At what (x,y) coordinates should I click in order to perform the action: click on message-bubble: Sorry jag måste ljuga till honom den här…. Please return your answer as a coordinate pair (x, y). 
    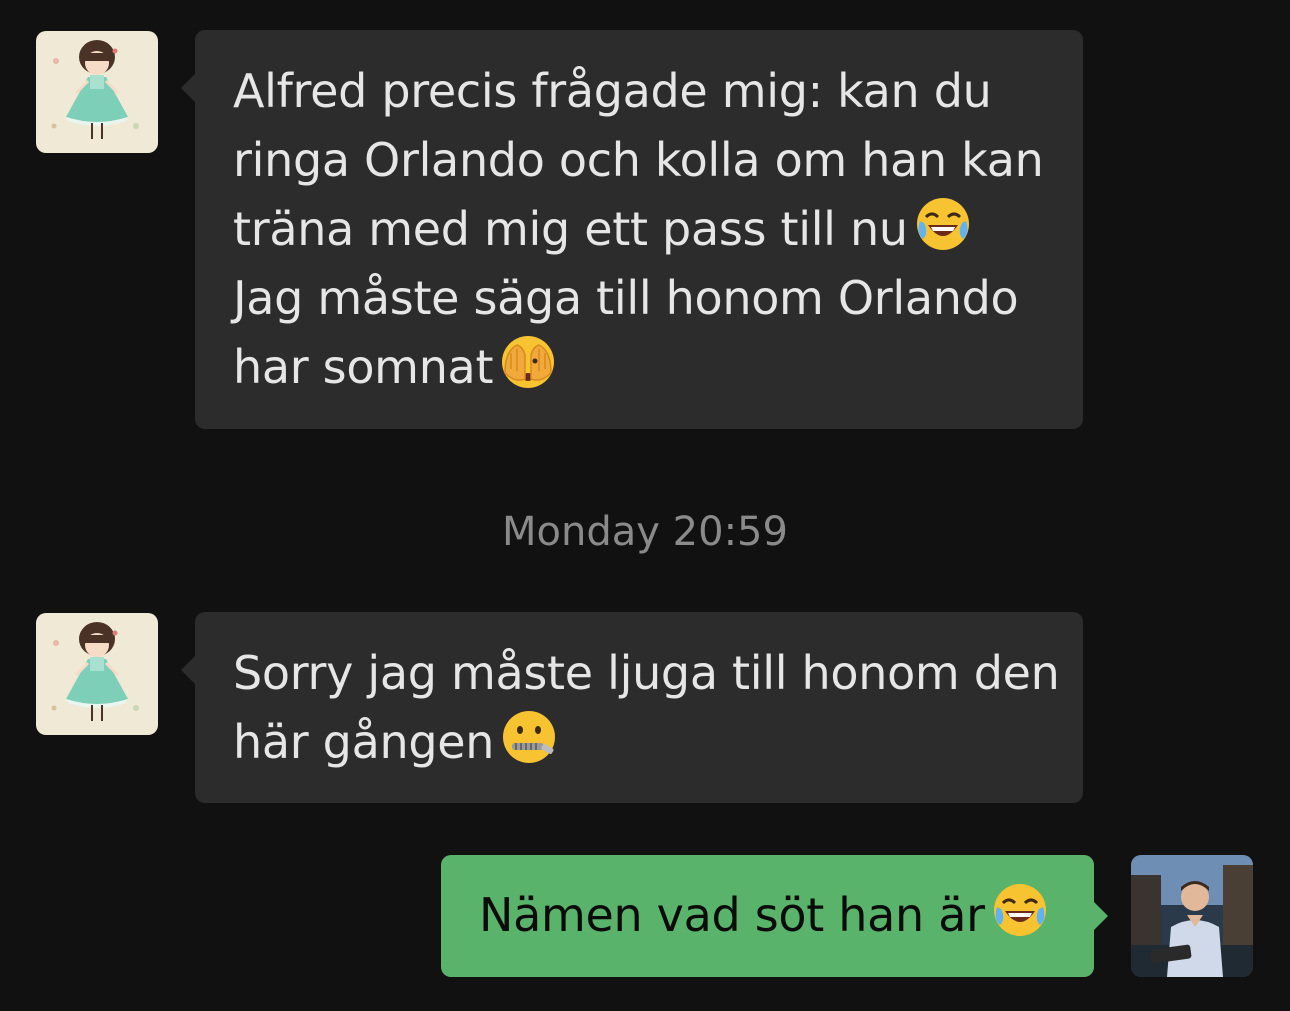
    Looking at the image, I should click on (632, 707).